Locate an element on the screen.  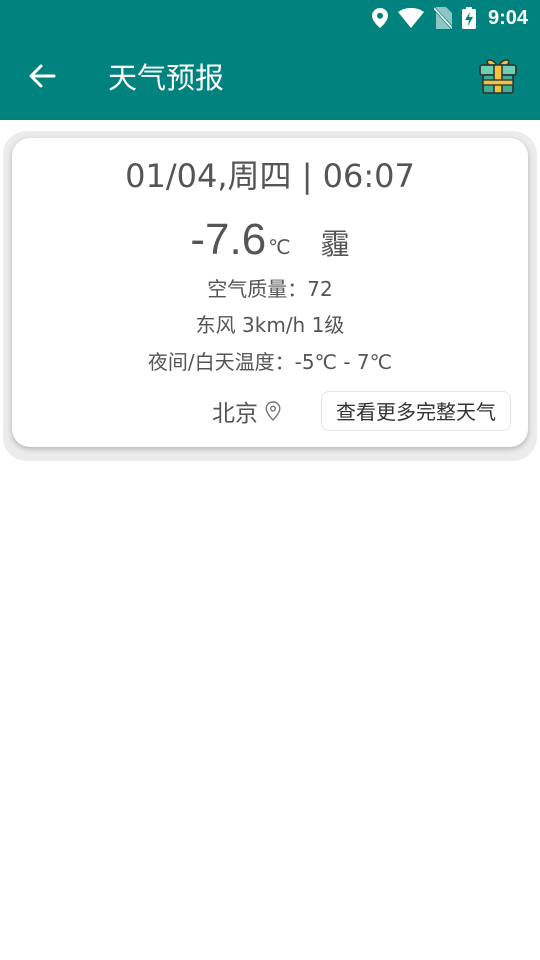
arrow-left-icon is located at coordinates (42, 78).